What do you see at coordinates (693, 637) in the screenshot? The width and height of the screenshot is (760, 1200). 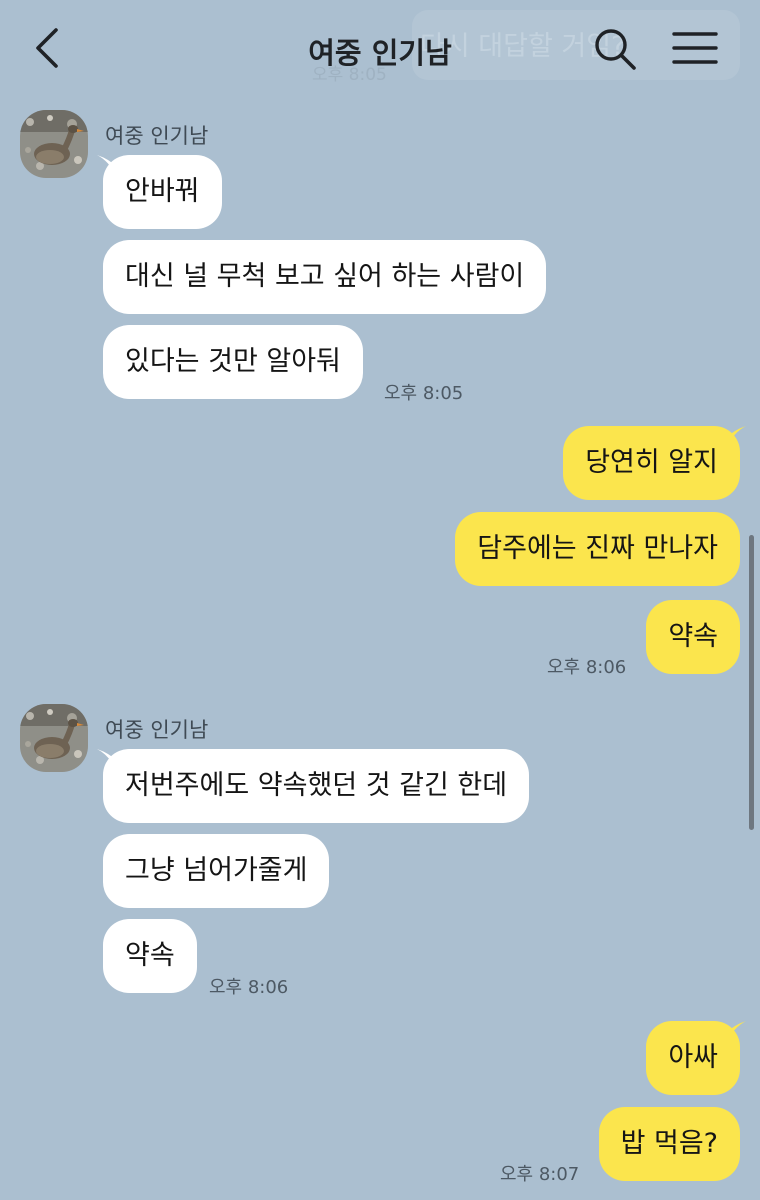 I see `message-bubble-outgoing: 약속` at bounding box center [693, 637].